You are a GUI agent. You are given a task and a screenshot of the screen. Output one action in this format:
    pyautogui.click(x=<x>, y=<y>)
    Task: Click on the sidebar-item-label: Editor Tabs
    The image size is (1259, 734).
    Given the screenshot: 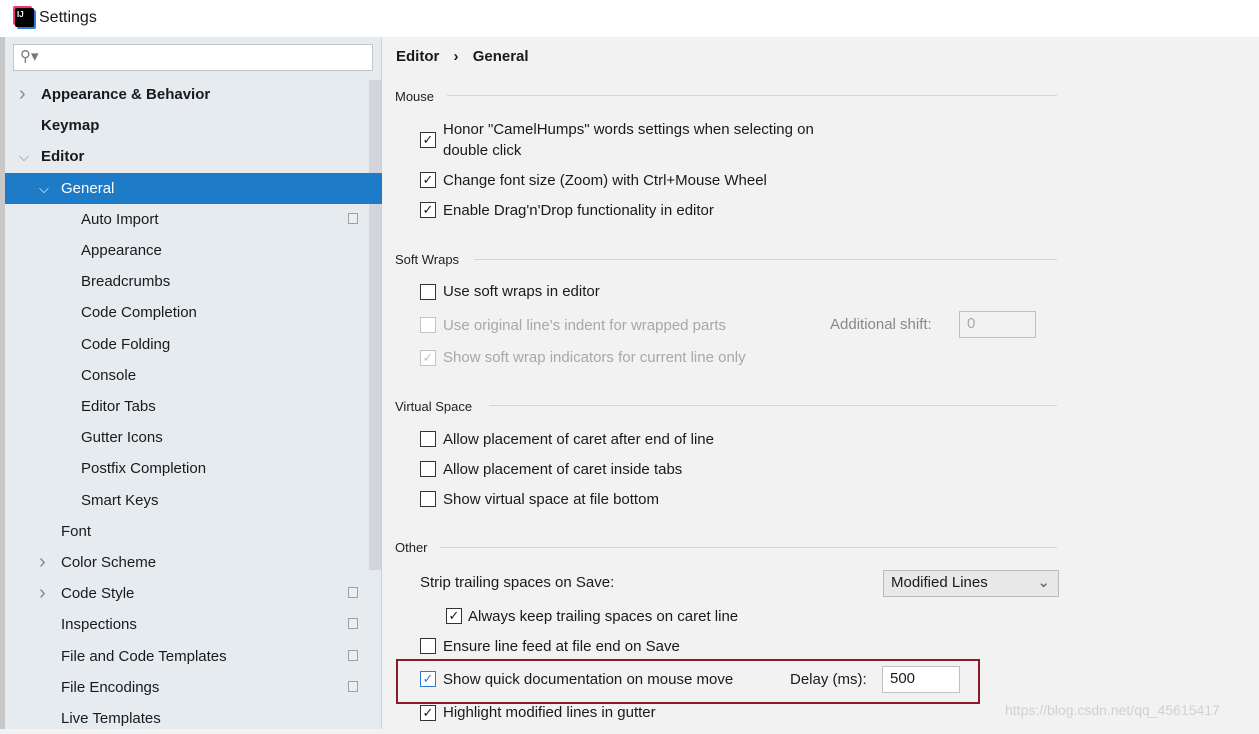 What is the action you would take?
    pyautogui.click(x=118, y=406)
    